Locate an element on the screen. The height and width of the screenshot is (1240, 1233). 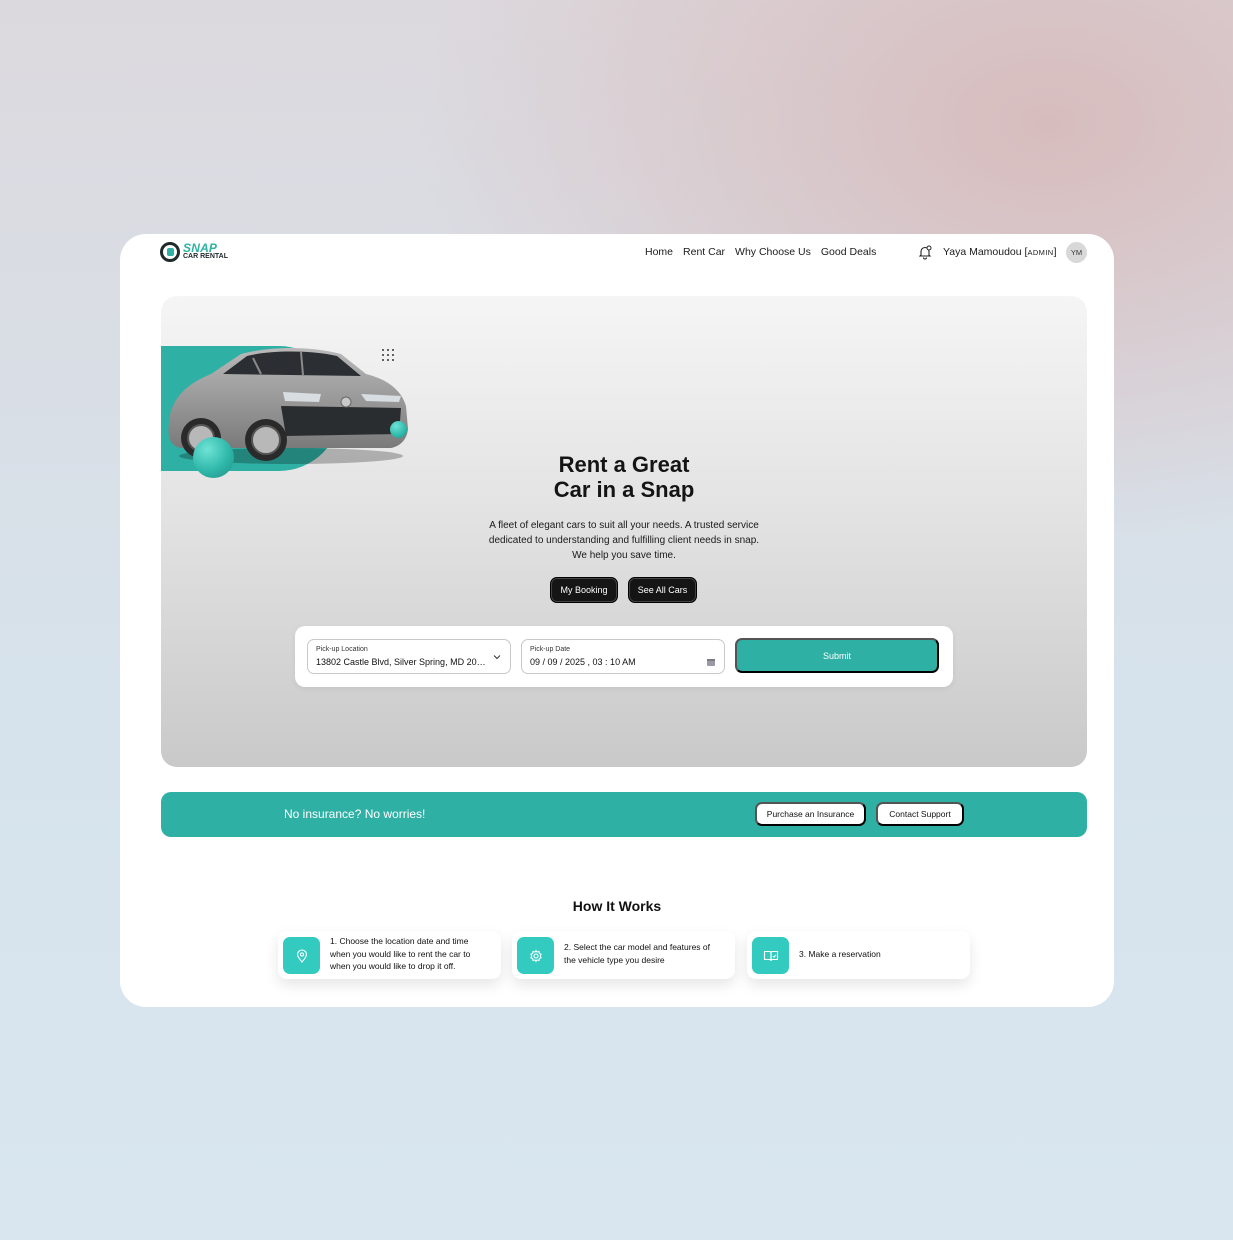
nav-why-choose-us: Why Choose Us is located at coordinates (773, 252).